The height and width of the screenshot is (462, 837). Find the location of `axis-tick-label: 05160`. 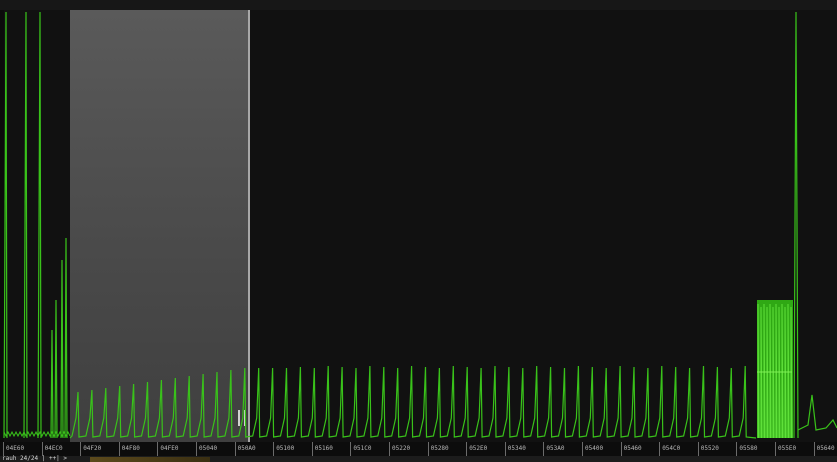

axis-tick-label: 05160 is located at coordinates (323, 448).